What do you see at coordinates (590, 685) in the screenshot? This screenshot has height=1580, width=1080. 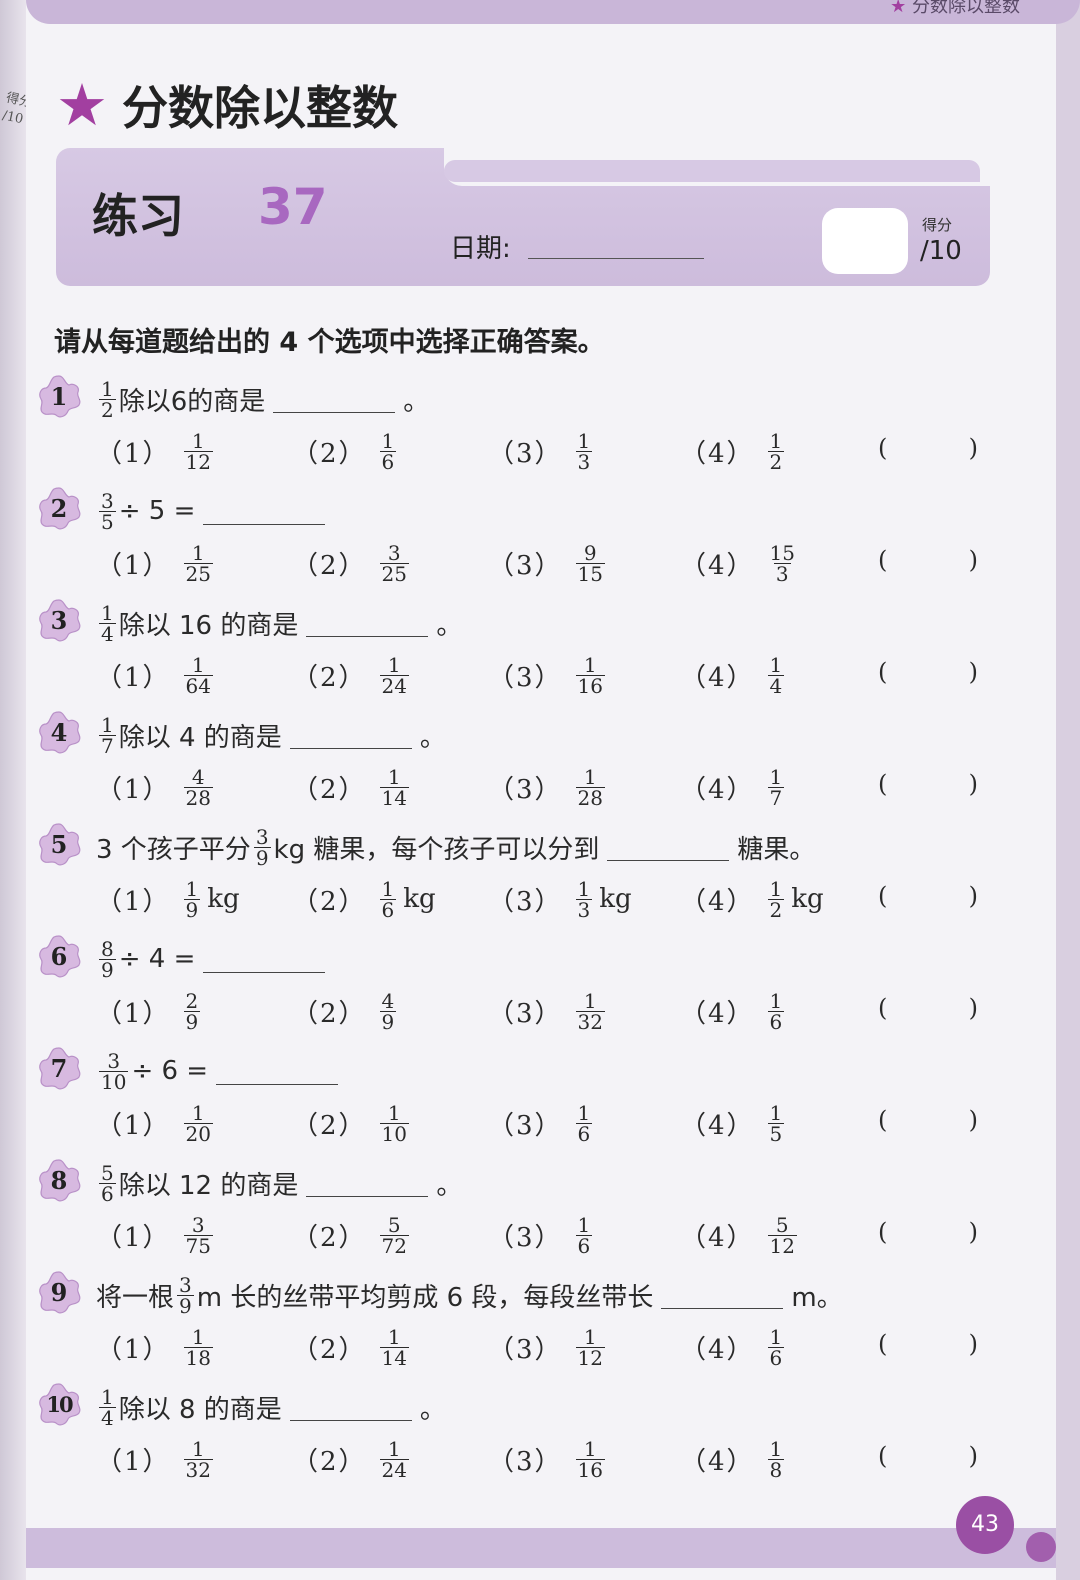 I see `denominator: 16` at bounding box center [590, 685].